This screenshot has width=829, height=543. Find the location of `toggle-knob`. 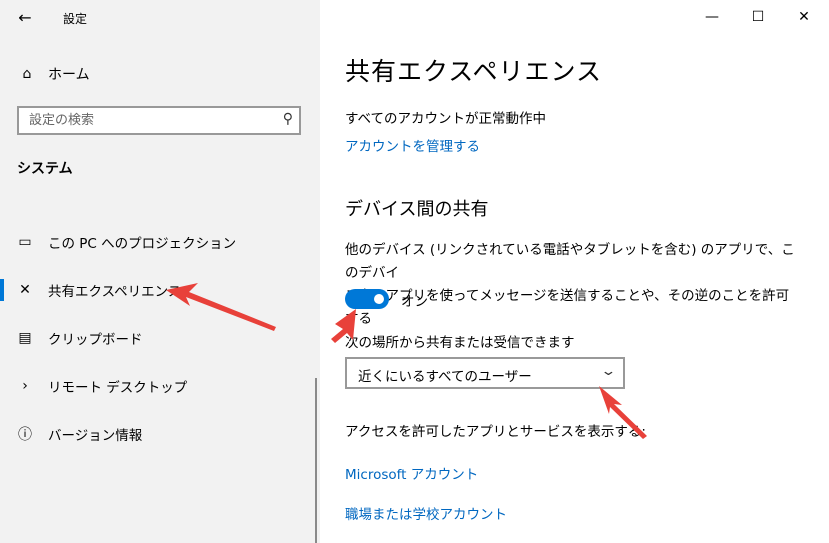

toggle-knob is located at coordinates (379, 299).